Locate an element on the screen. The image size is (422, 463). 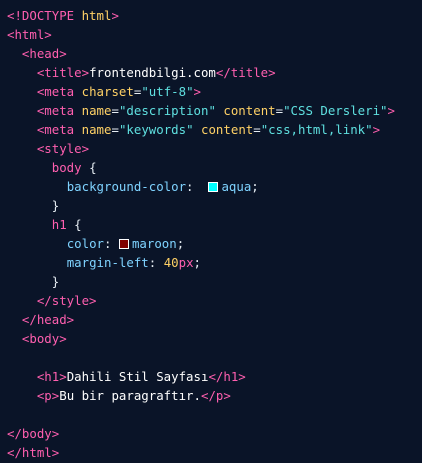
code-line-17: </head> is located at coordinates (211, 319).